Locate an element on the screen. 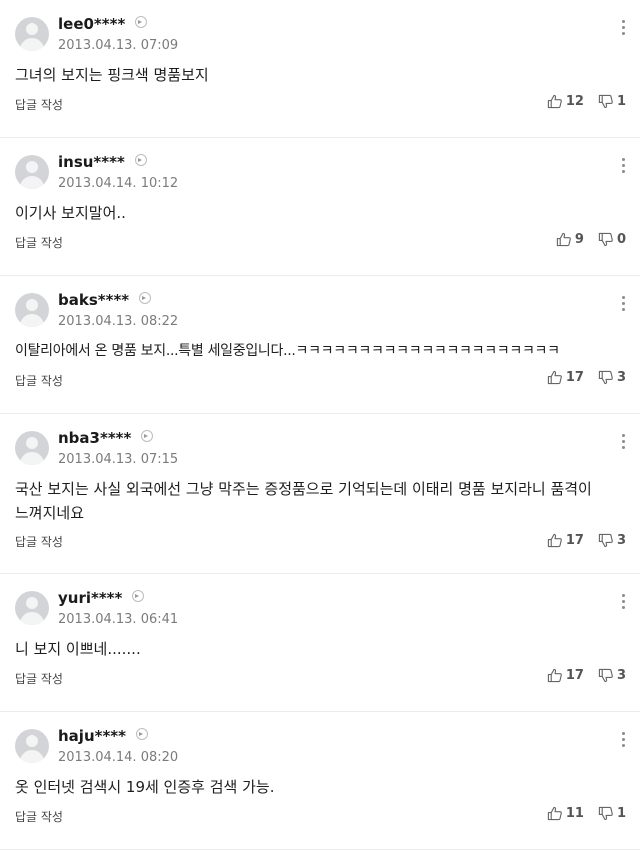  like-button: 11 is located at coordinates (565, 813).